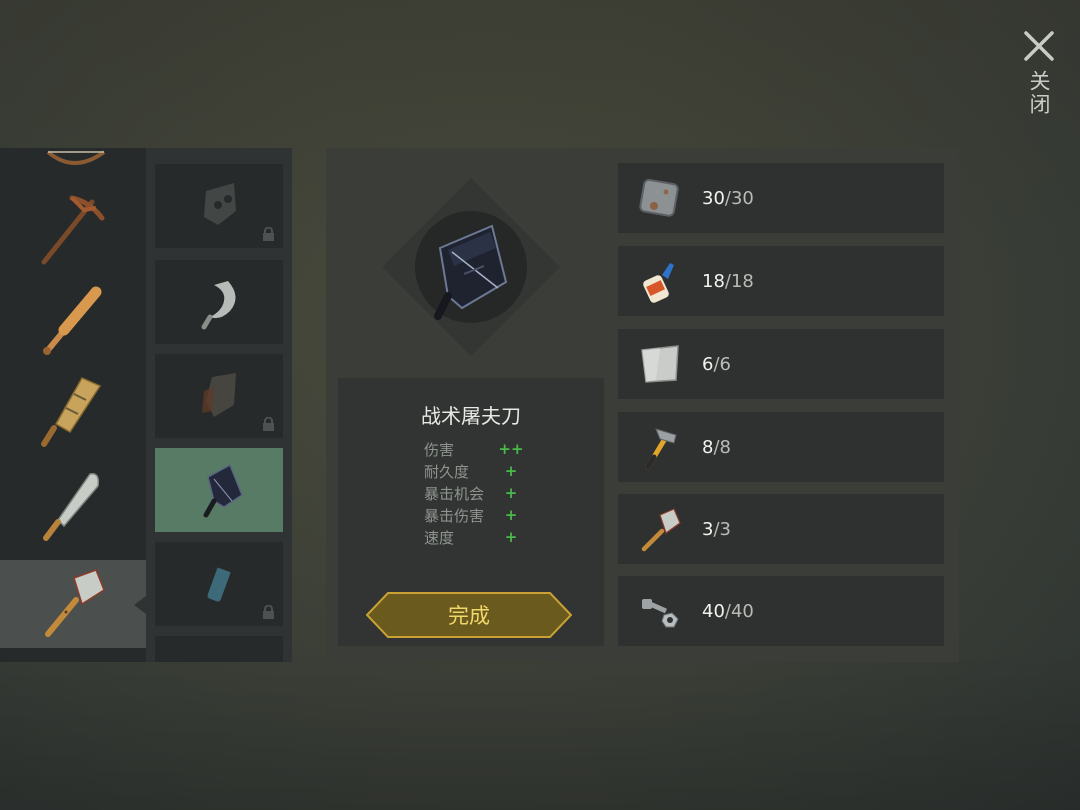  What do you see at coordinates (661, 449) in the screenshot?
I see `hammer-icon` at bounding box center [661, 449].